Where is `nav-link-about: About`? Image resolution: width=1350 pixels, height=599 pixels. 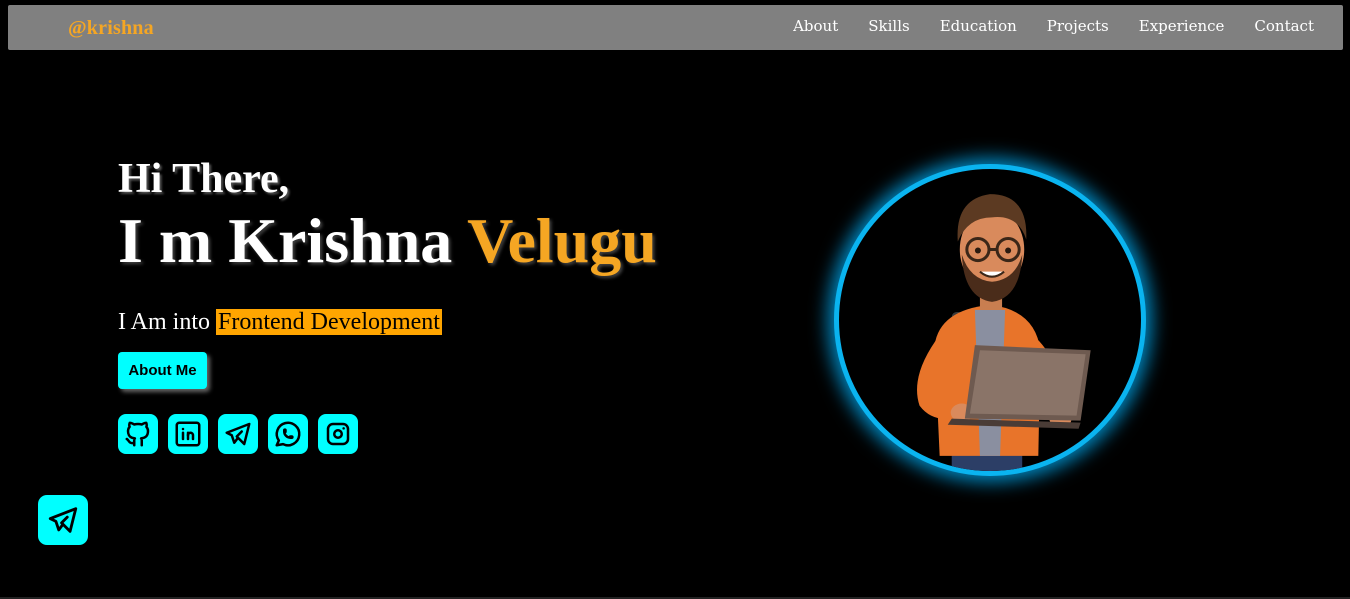
nav-link-about: About is located at coordinates (815, 26).